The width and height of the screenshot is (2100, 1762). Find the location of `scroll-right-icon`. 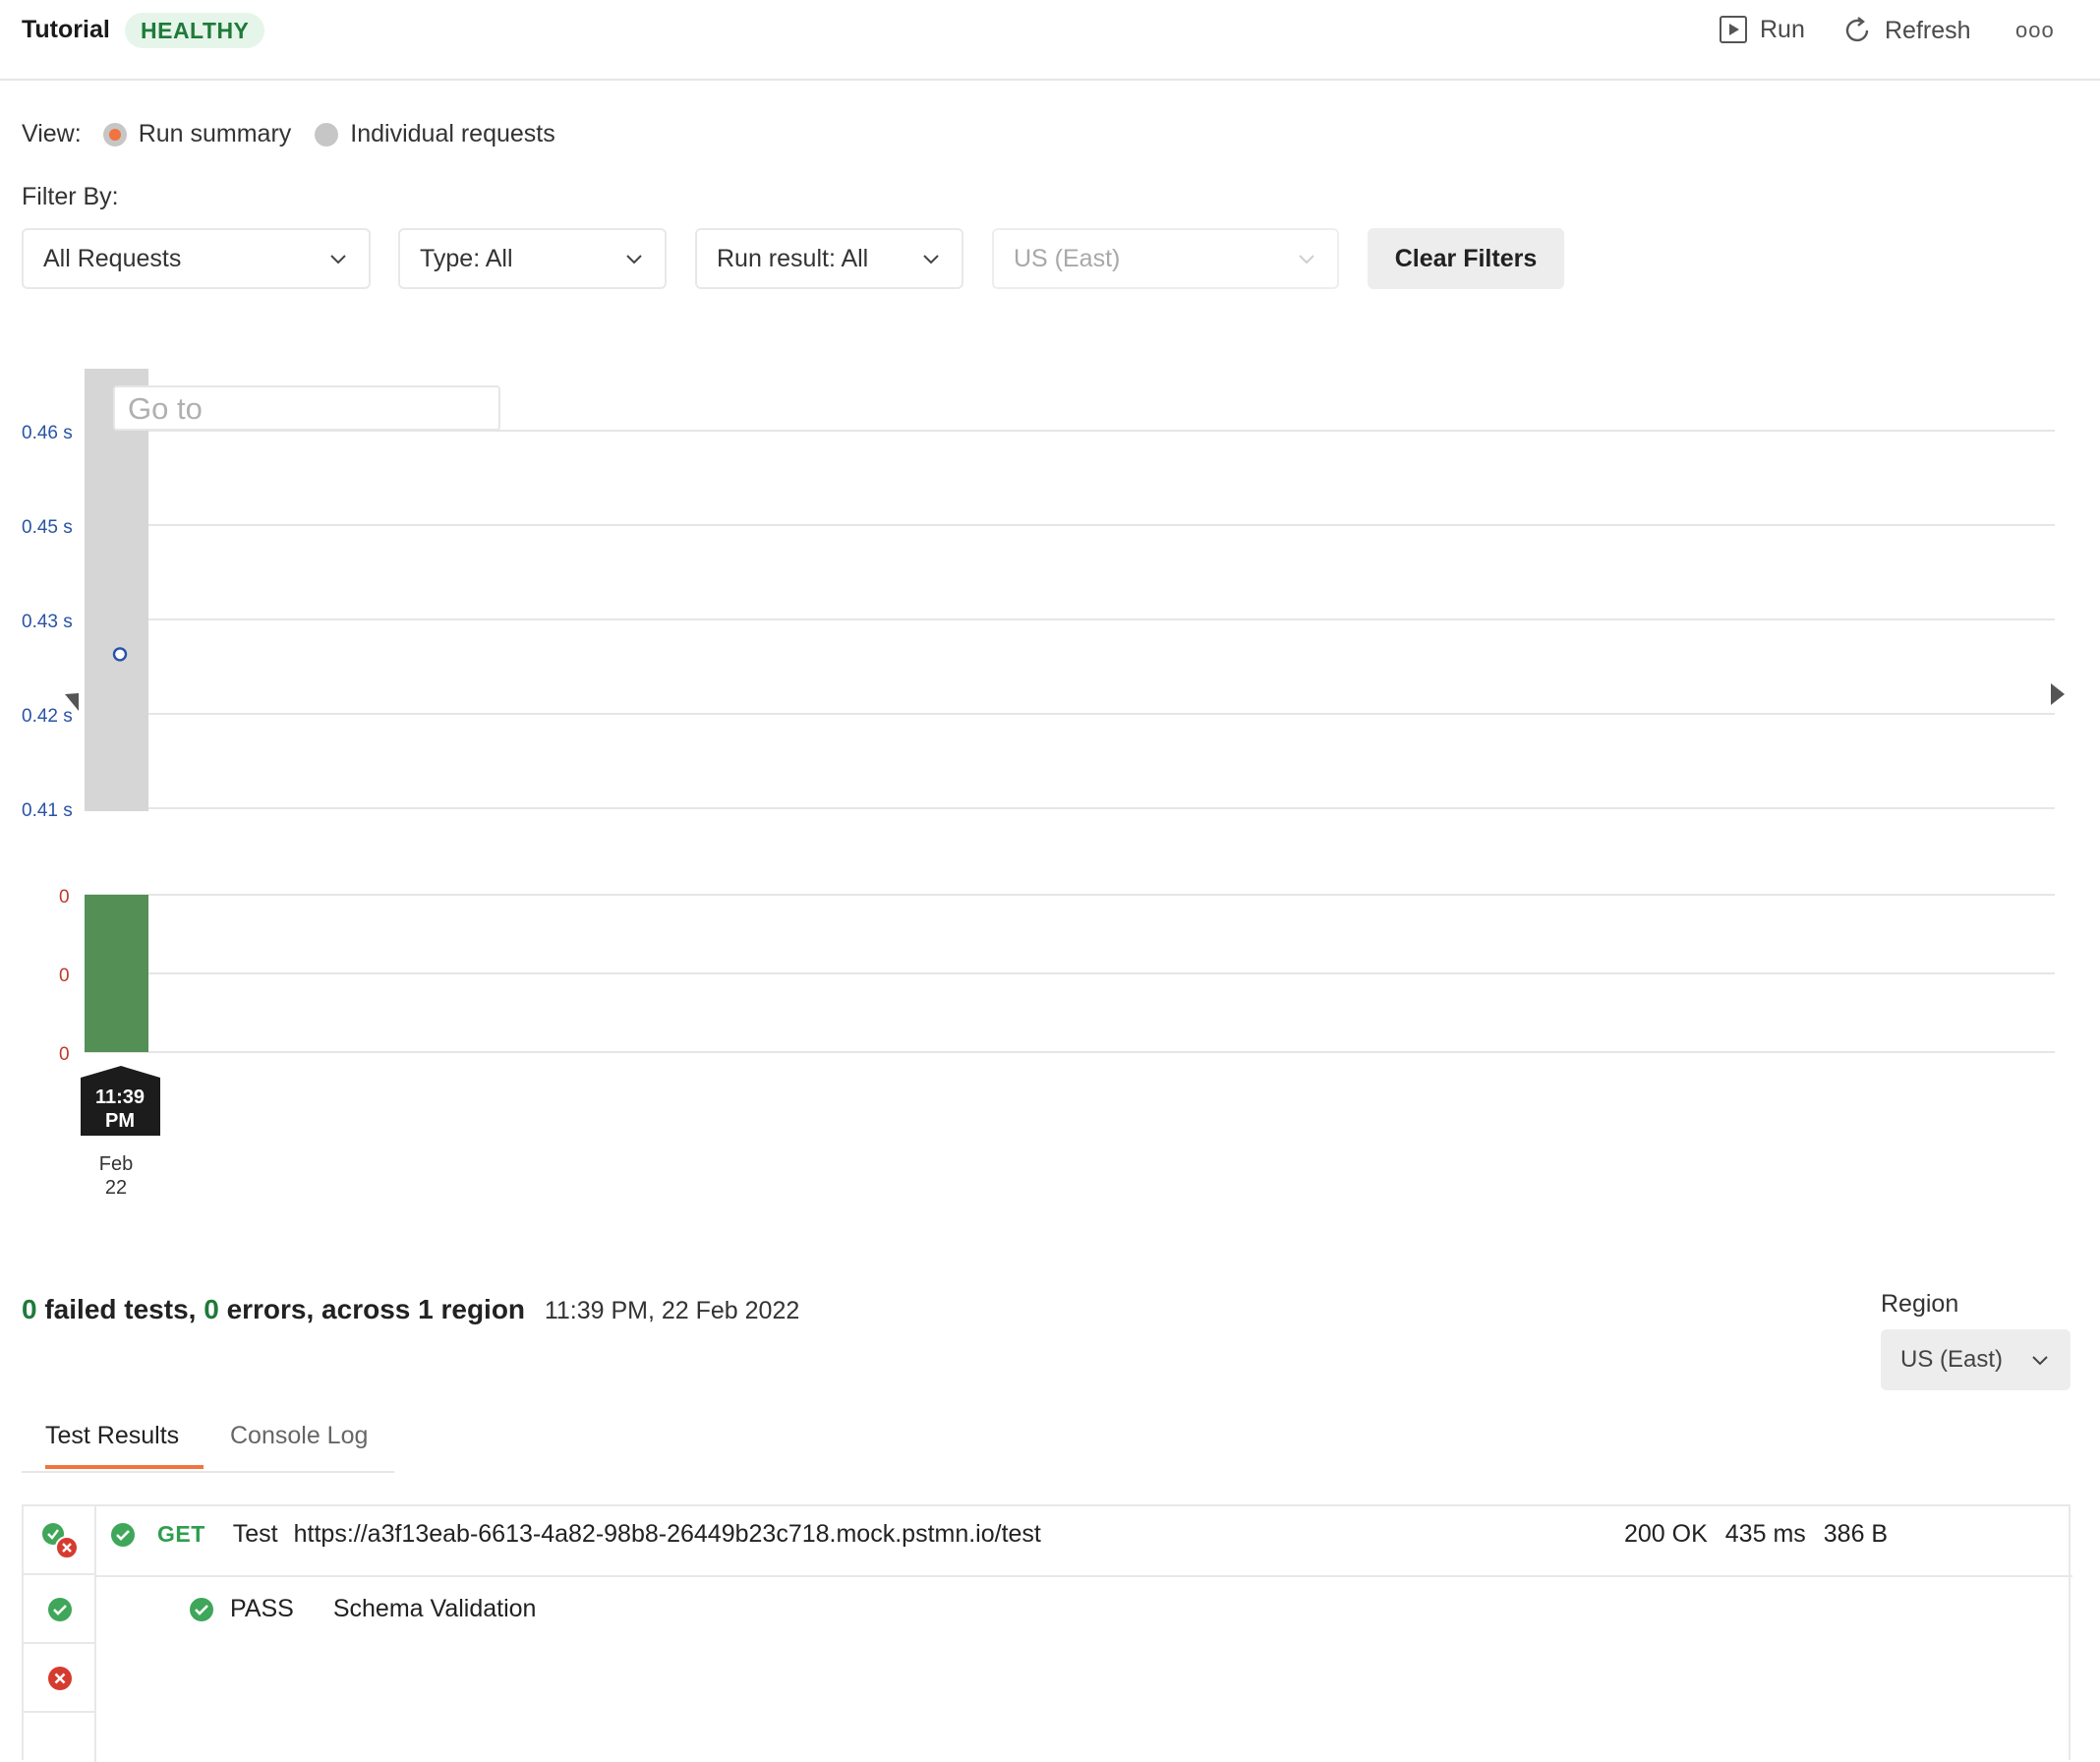

scroll-right-icon is located at coordinates (2058, 694).